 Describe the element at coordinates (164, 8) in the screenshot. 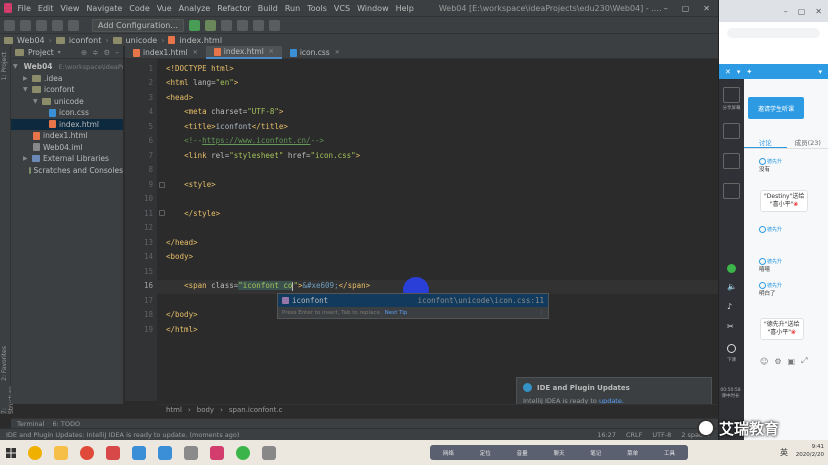

I see `menu-vue: Vue` at that location.